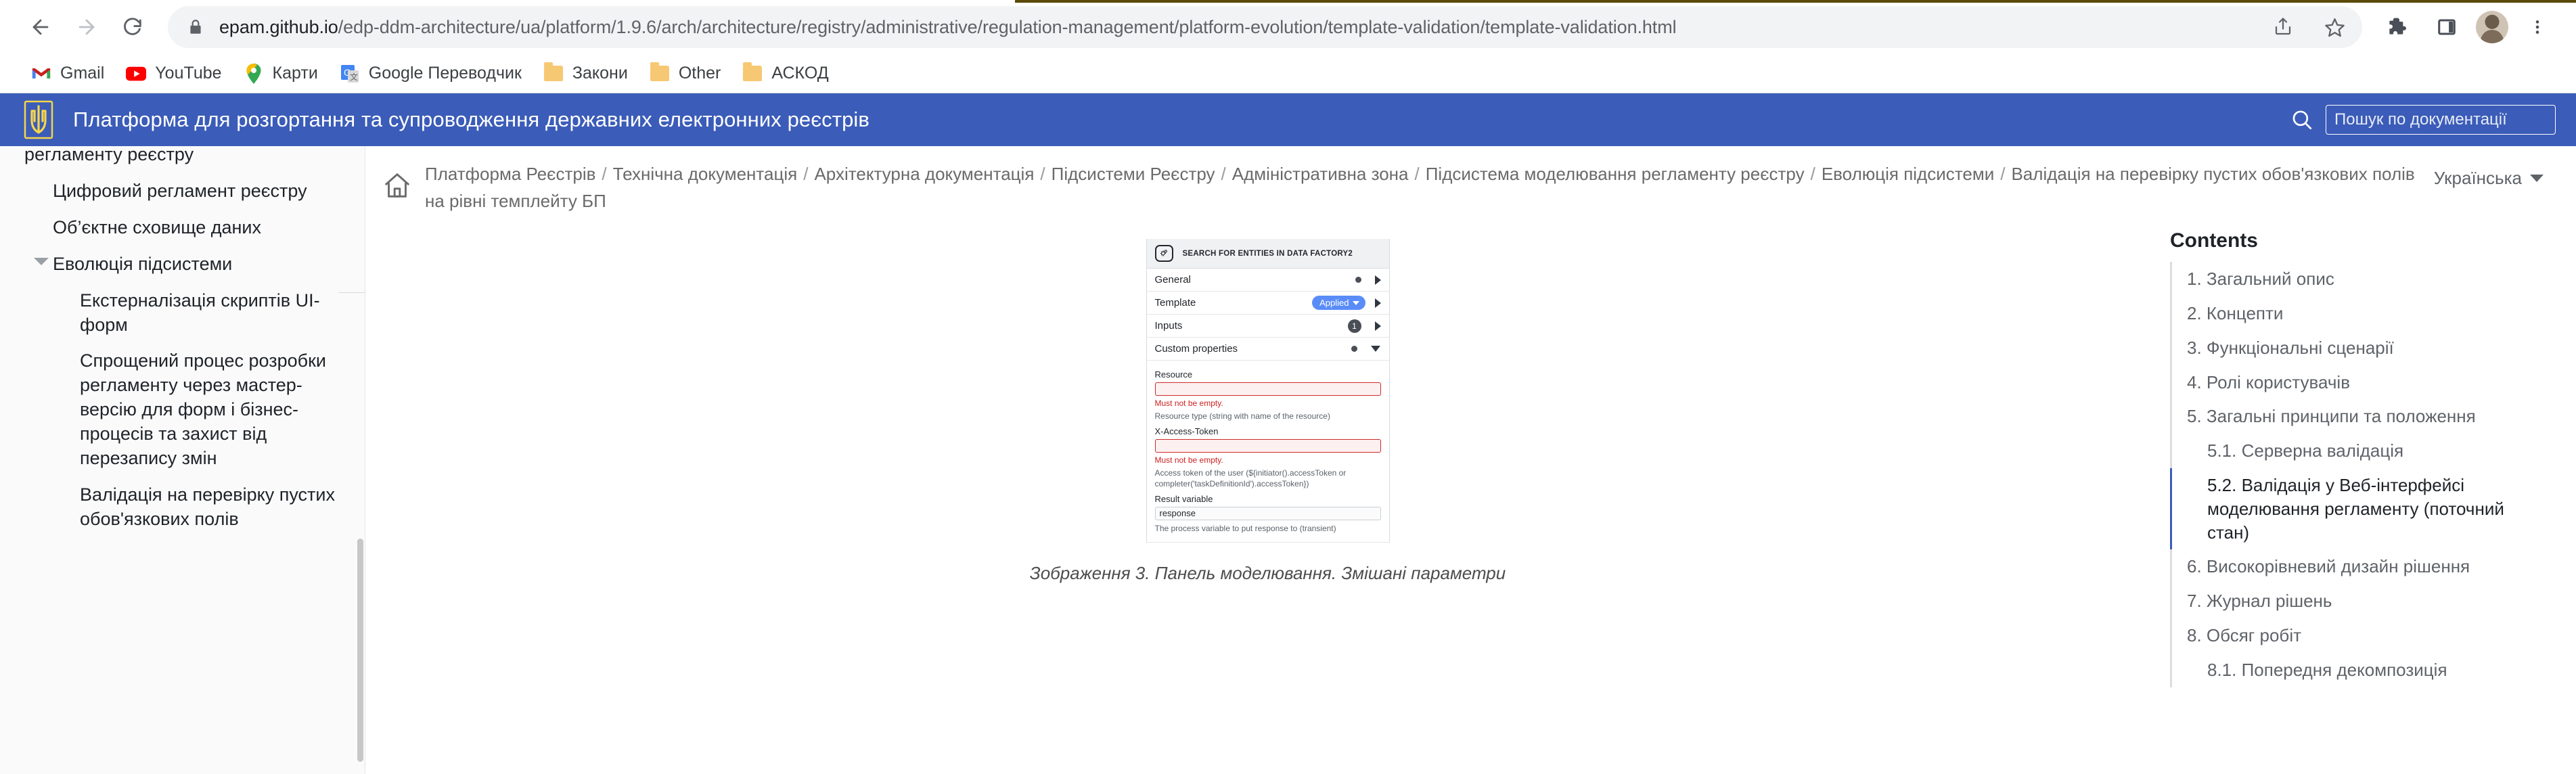  What do you see at coordinates (2360, 417) in the screenshot?
I see `toc-item-5: 5. Загальні принципи та положення` at bounding box center [2360, 417].